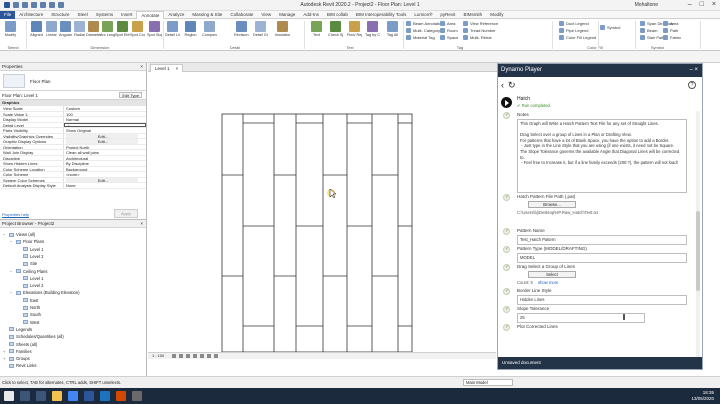 This screenshot has width=720, height=404. I want to click on hide-crop-icon, so click(209, 356).